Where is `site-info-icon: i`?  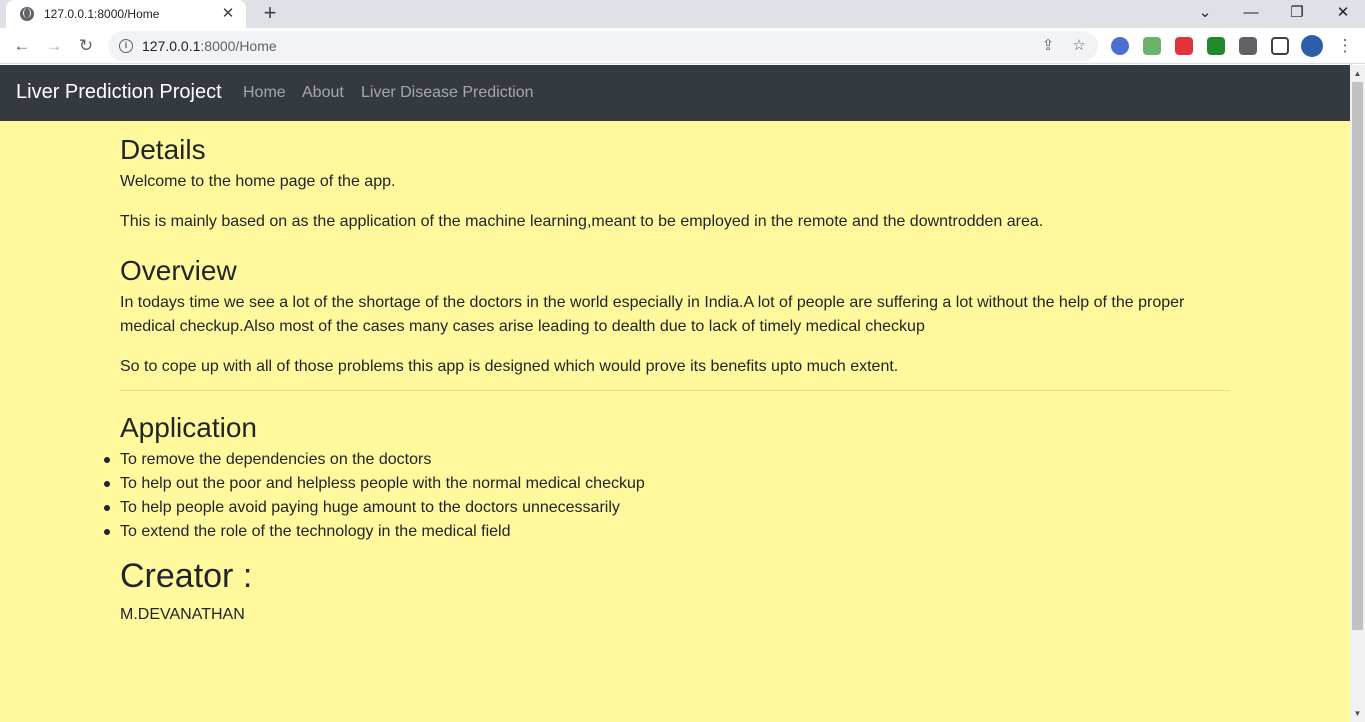
site-info-icon: i is located at coordinates (126, 46).